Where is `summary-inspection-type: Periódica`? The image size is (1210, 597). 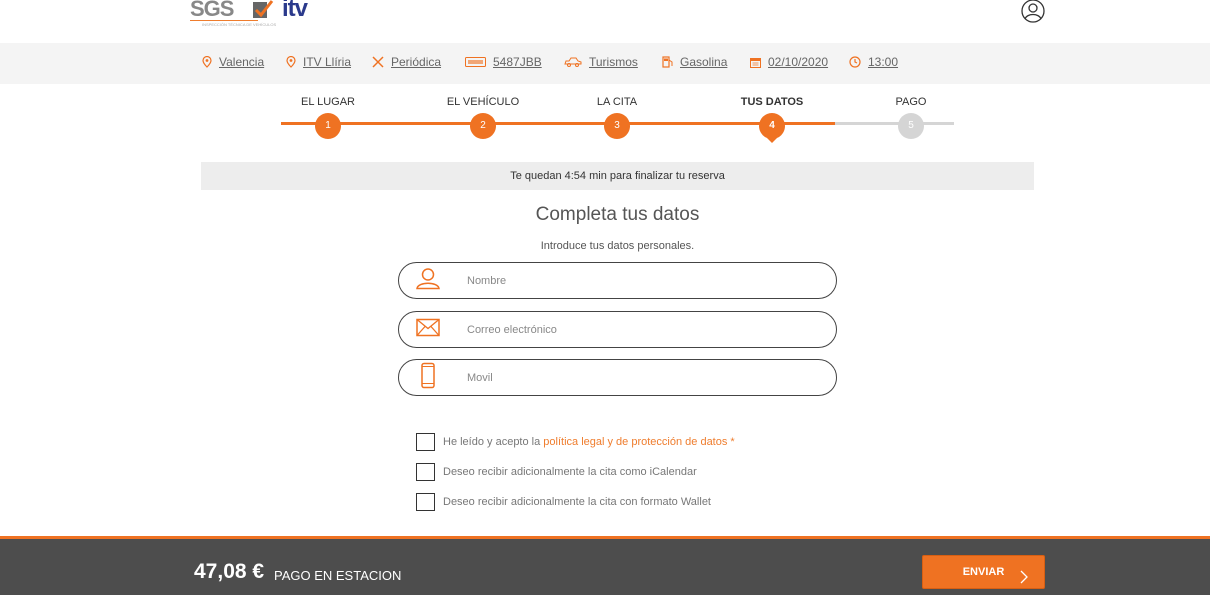
summary-inspection-type: Periódica is located at coordinates (406, 62).